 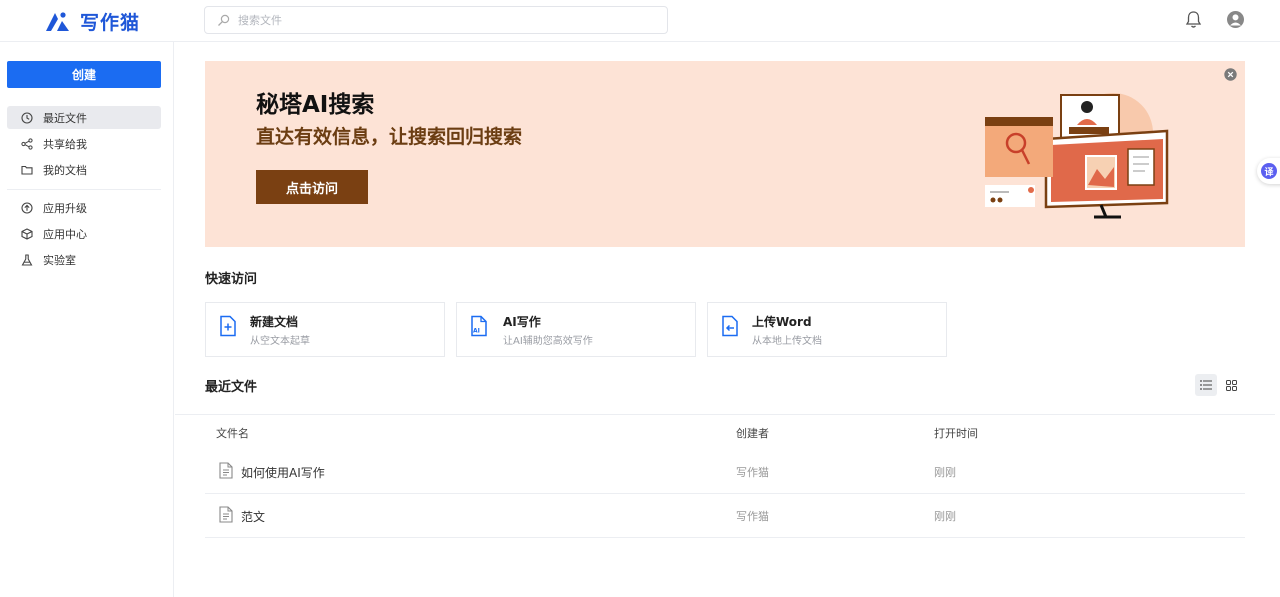 What do you see at coordinates (1230, 74) in the screenshot?
I see `banner-close-icon` at bounding box center [1230, 74].